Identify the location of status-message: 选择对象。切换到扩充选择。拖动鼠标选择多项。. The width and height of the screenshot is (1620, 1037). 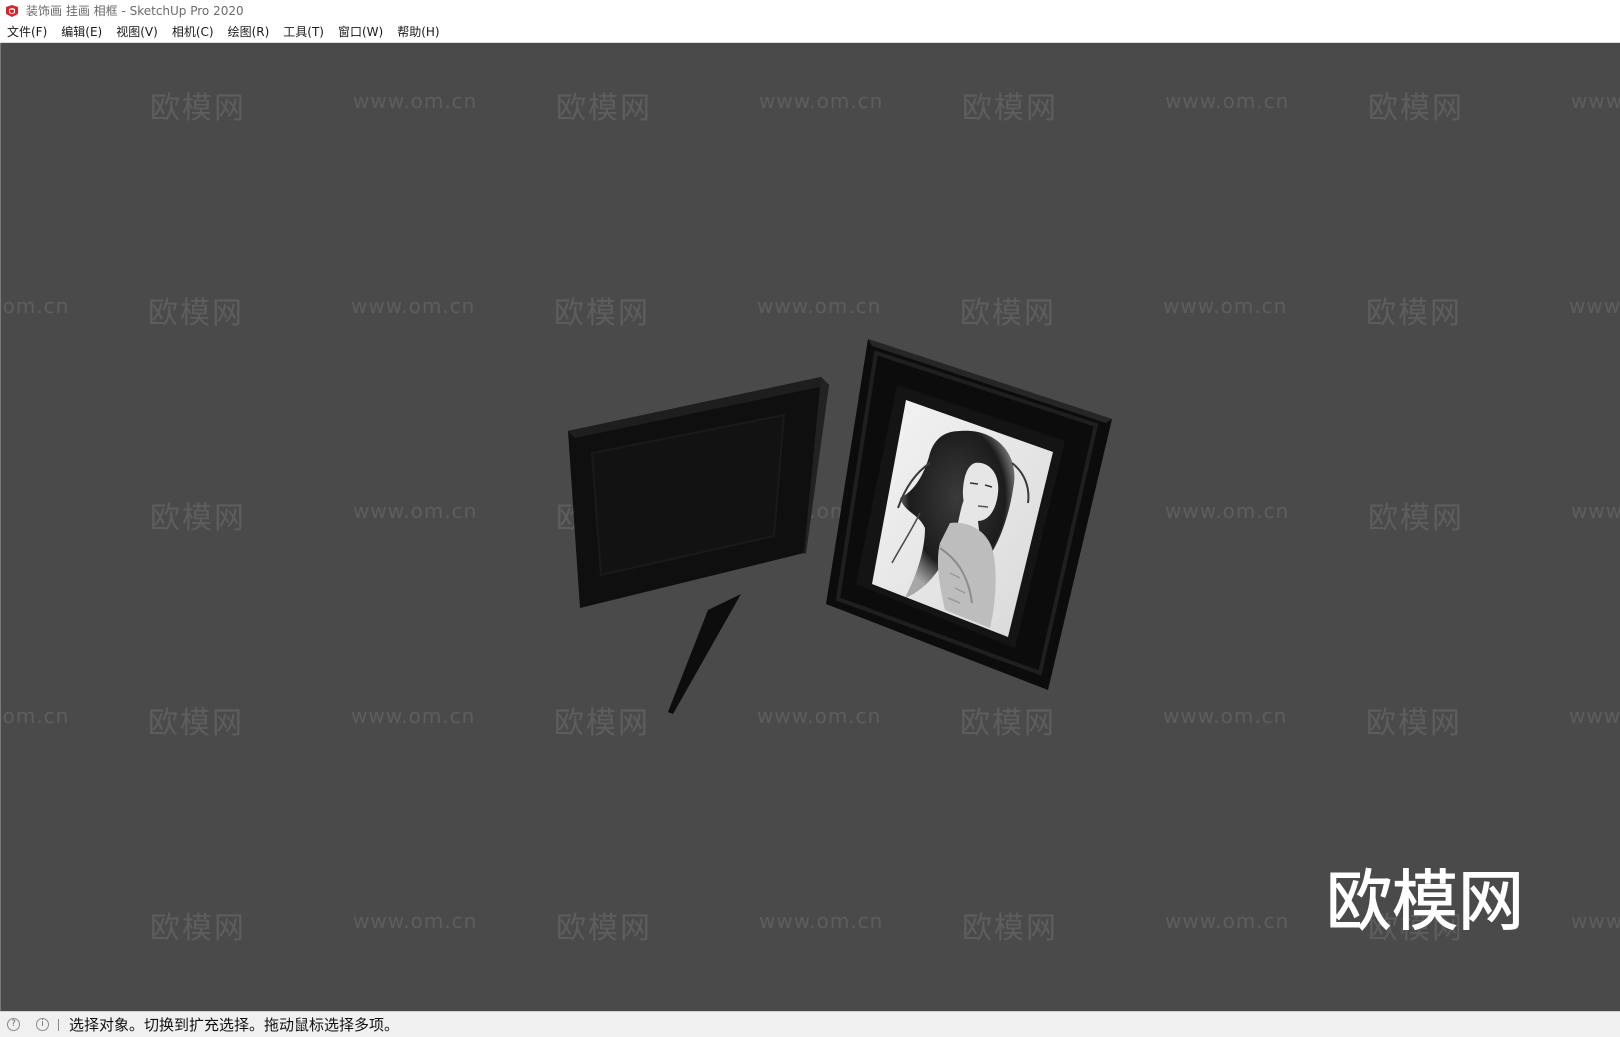
(234, 1025).